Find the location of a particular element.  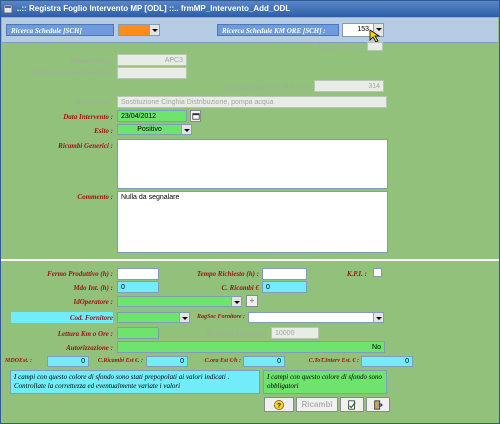

tempo-field is located at coordinates (284, 274).